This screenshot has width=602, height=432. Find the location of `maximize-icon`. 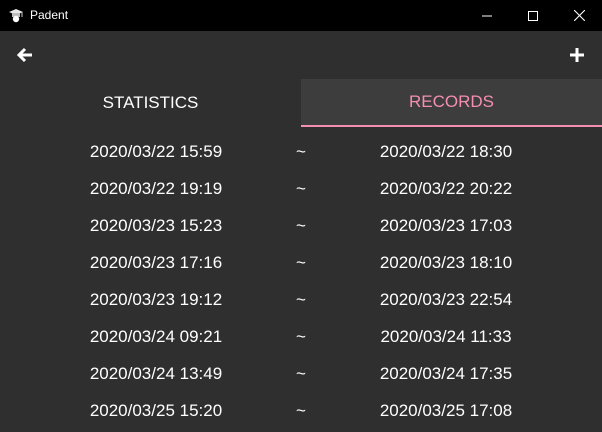

maximize-icon is located at coordinates (533, 15).